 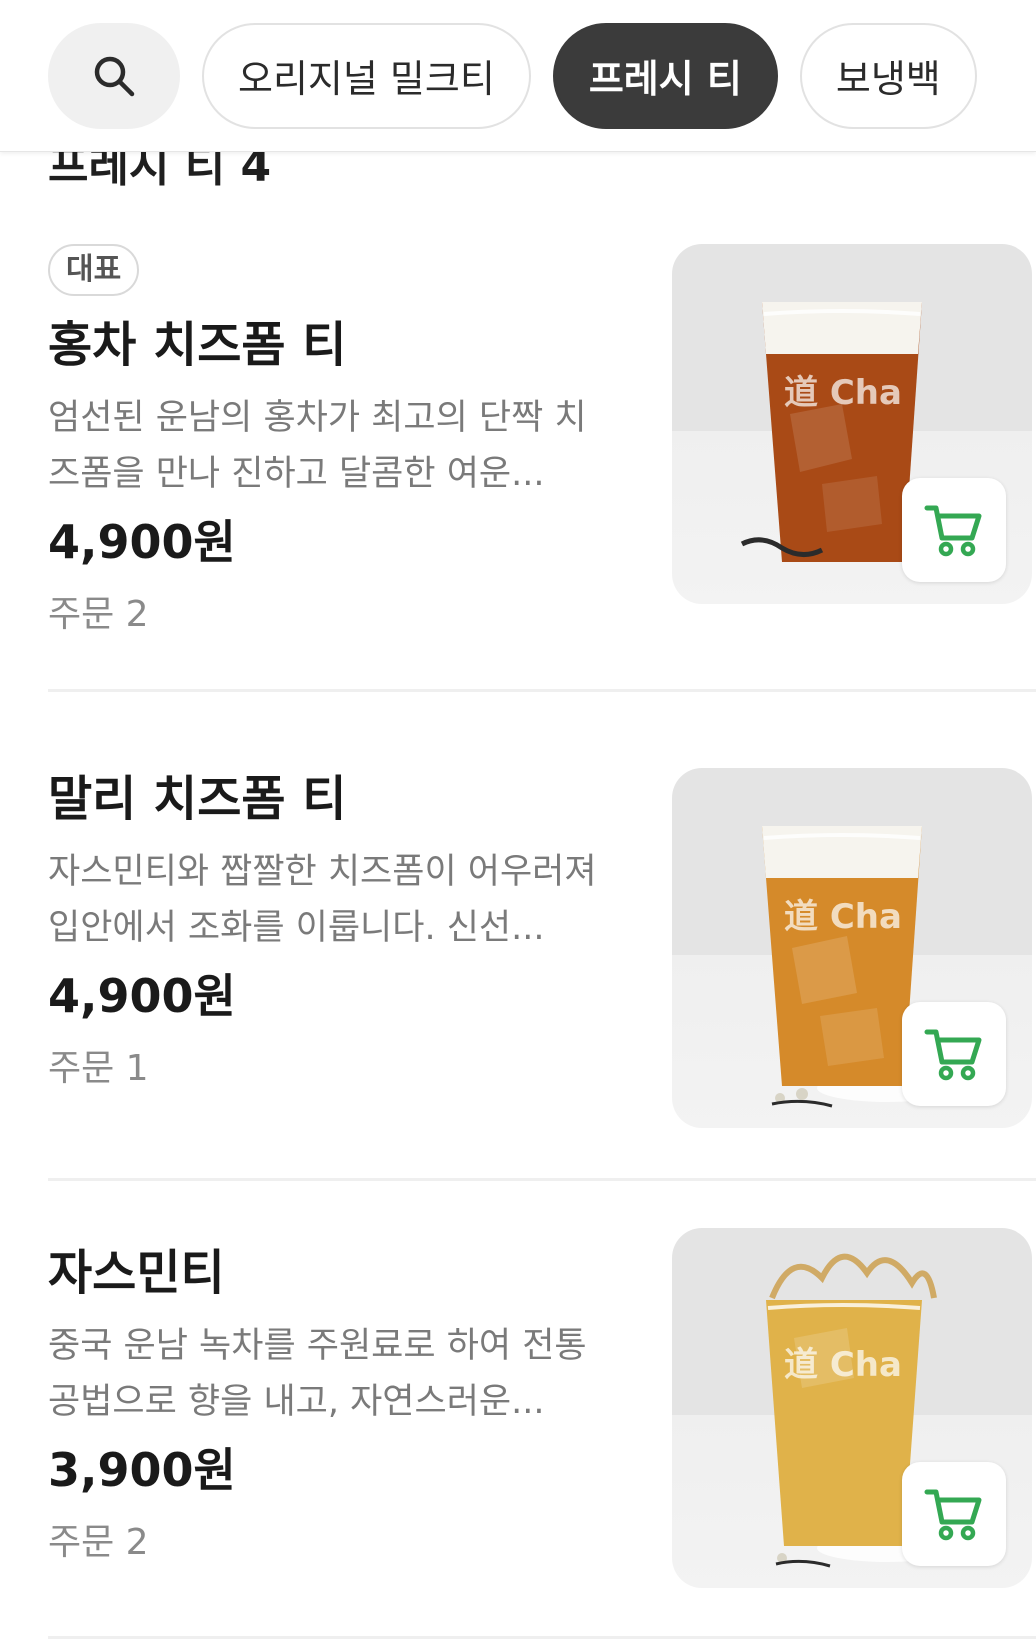 I want to click on tab-cooler-bag: 보냉백, so click(x=888, y=75).